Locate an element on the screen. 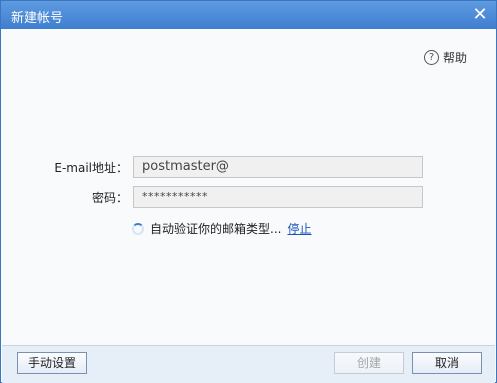 The image size is (497, 383). dialog-title: 新建帐号 is located at coordinates (37, 18).